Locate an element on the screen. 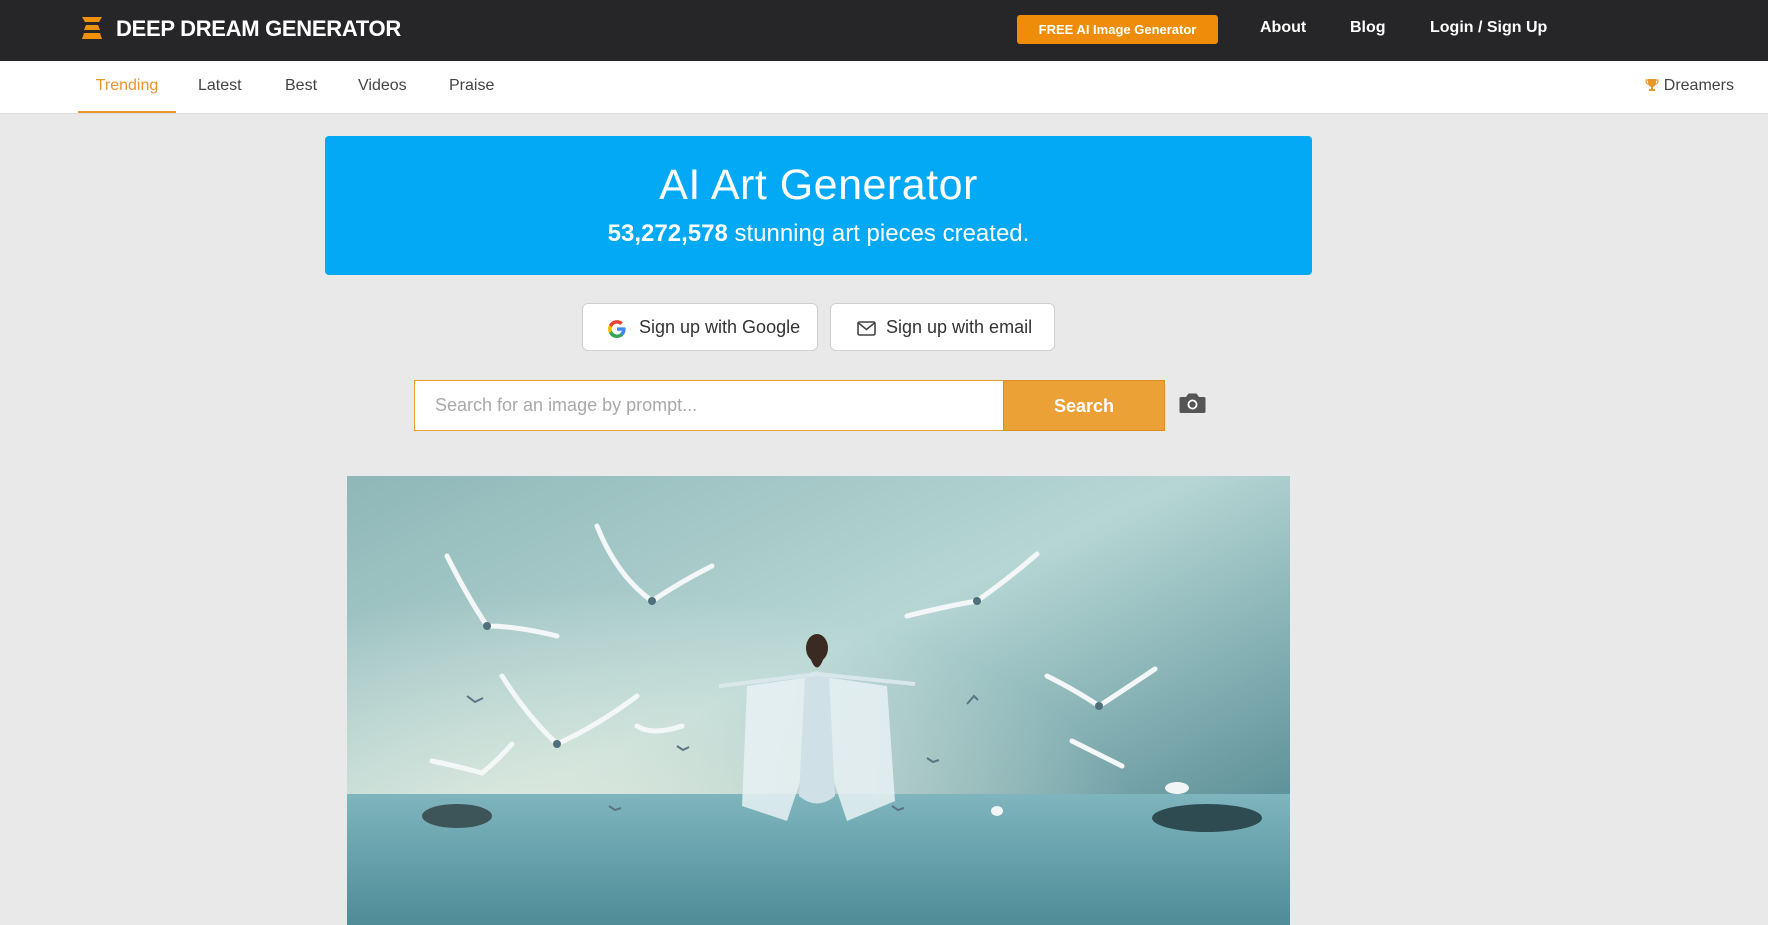 Image resolution: width=1768 pixels, height=925 pixels. signup-google-button: Sign up with Google is located at coordinates (700, 327).